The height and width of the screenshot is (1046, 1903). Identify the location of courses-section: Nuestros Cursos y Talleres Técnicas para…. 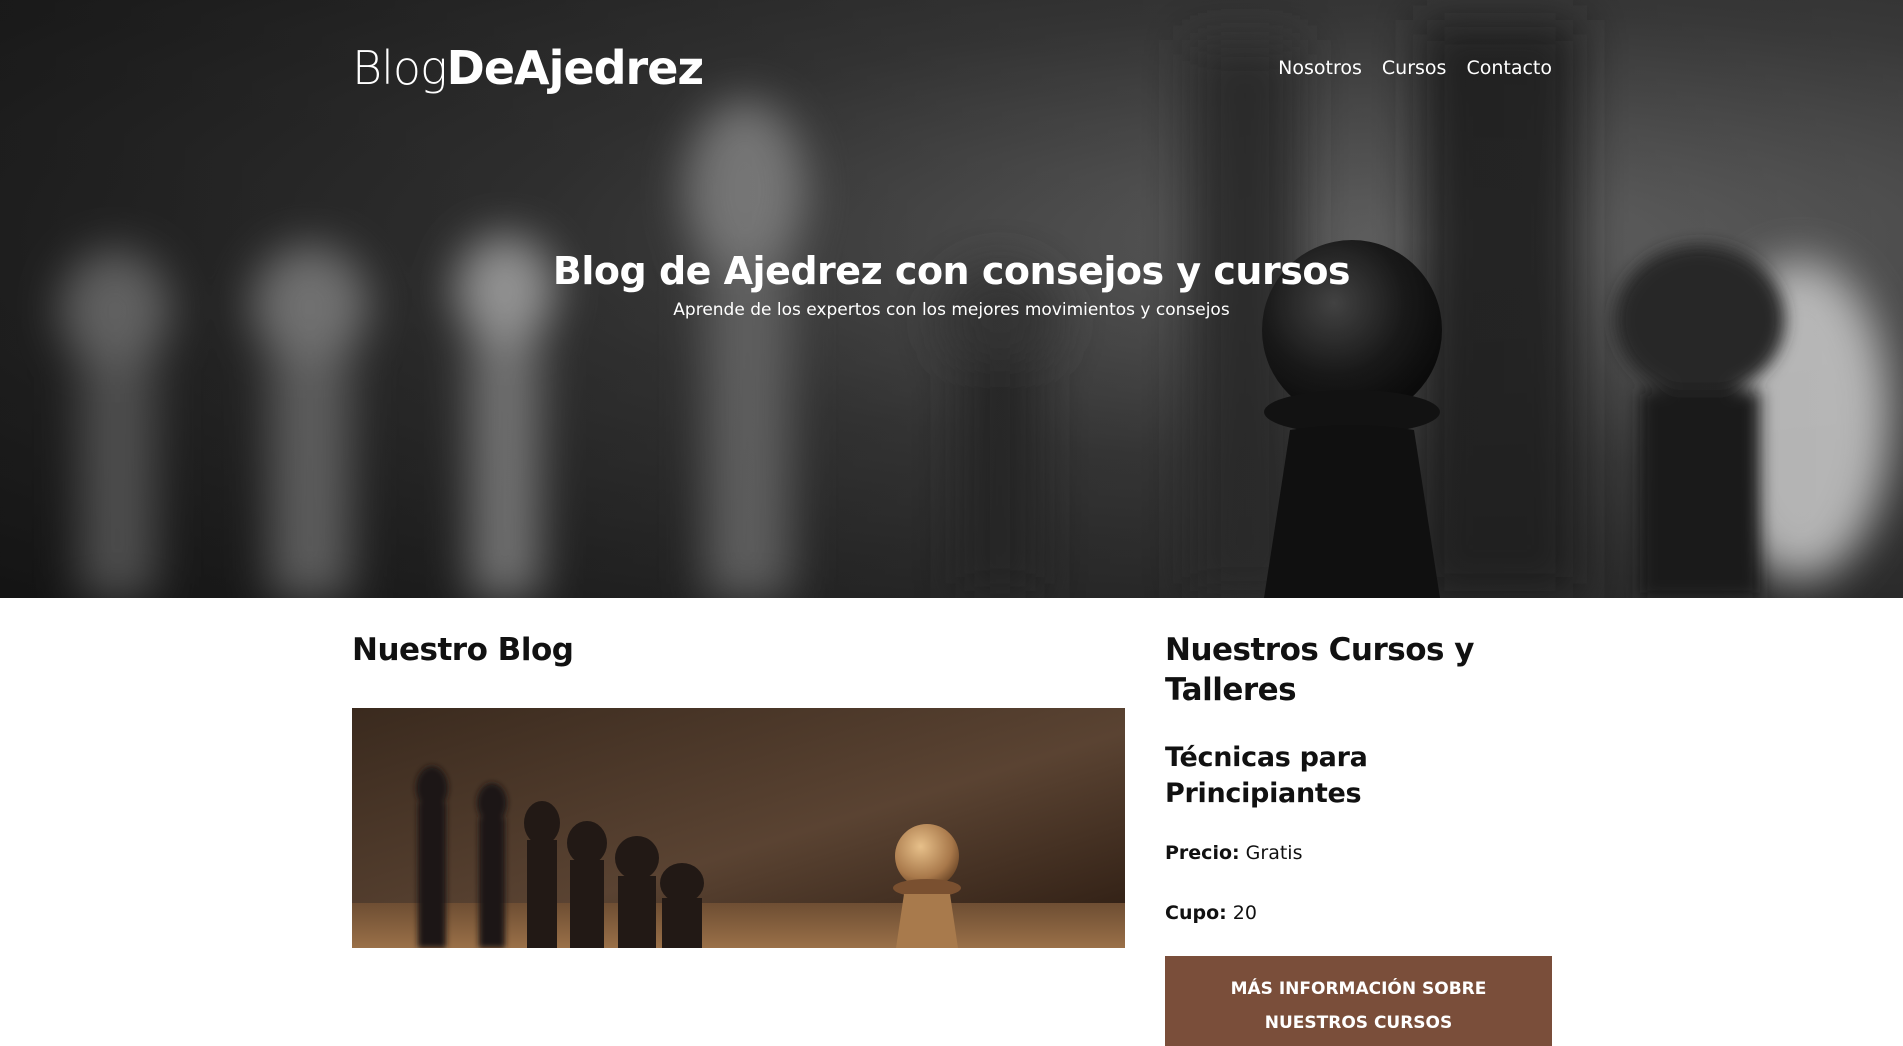
(1358, 822).